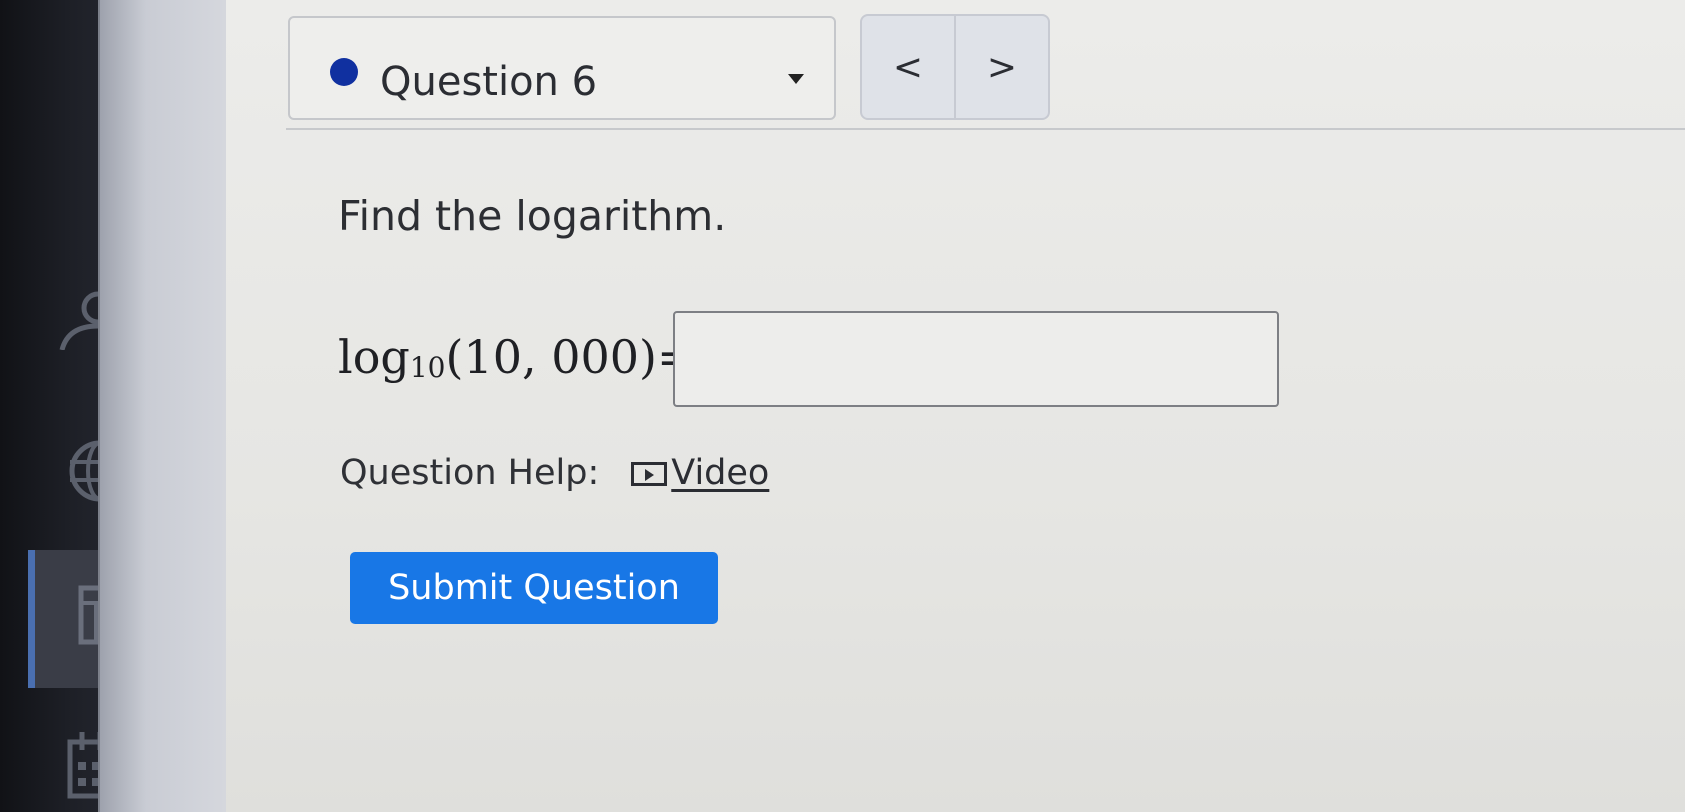 This screenshot has width=1685, height=812. I want to click on video-link-label: Video, so click(720, 473).